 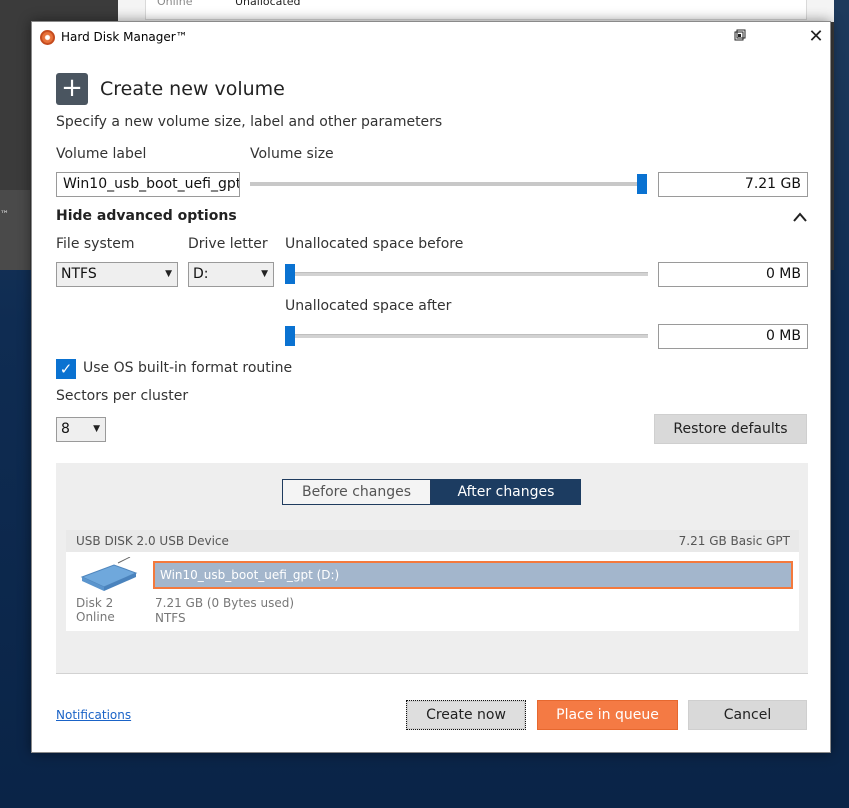 What do you see at coordinates (506, 492) in the screenshot?
I see `tab-after-changes: After changes` at bounding box center [506, 492].